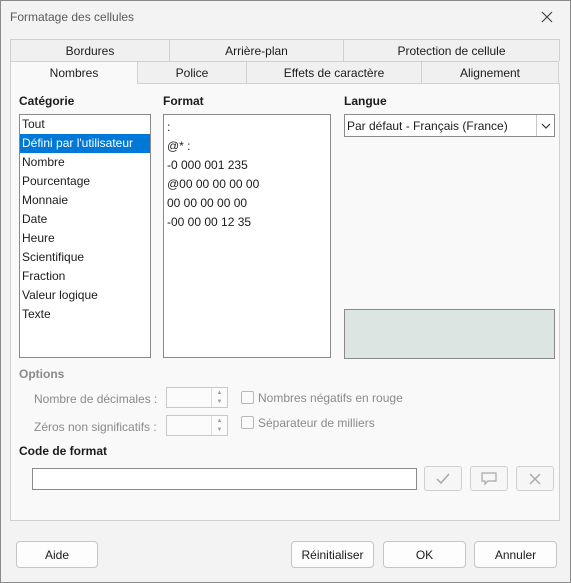 This screenshot has height=583, width=571. I want to click on options-label: Options, so click(42, 374).